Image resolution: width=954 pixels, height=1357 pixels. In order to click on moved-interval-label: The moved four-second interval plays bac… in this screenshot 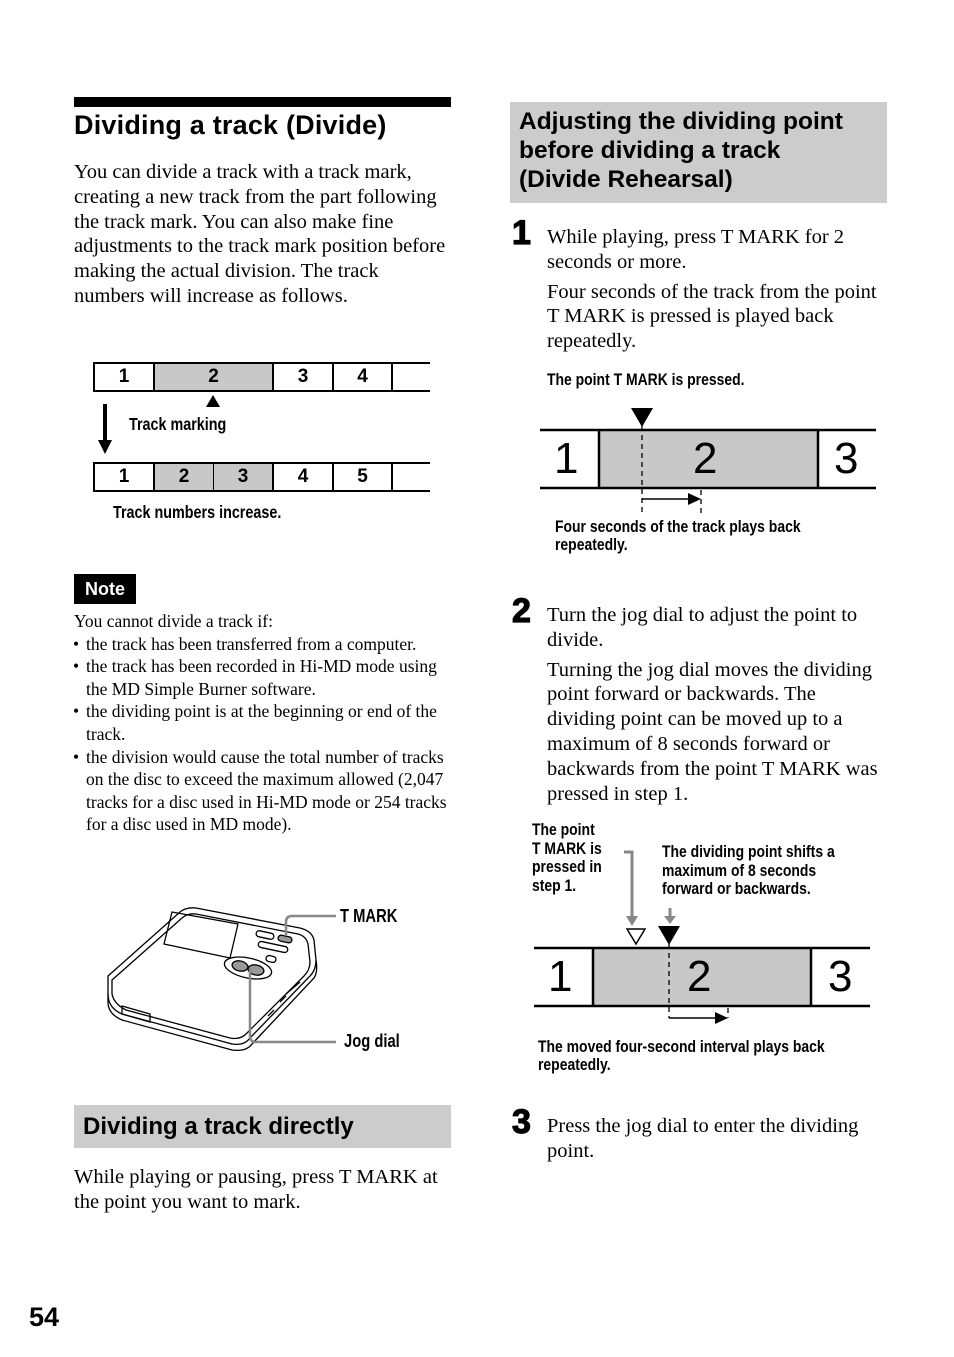, I will do `click(681, 1056)`.